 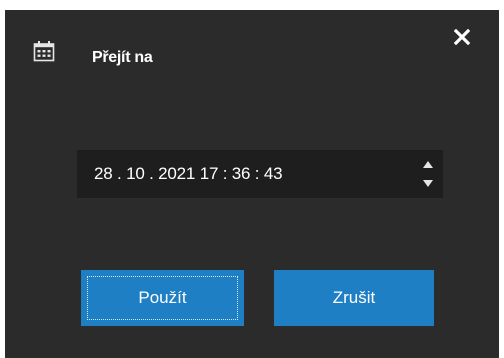 I want to click on apply-button-label: Použít, so click(x=162, y=297).